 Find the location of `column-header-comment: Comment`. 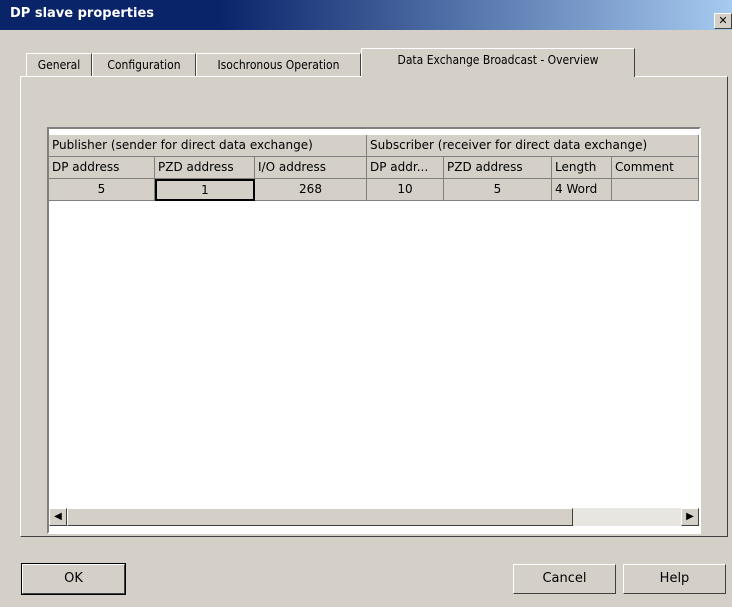

column-header-comment: Comment is located at coordinates (655, 168).